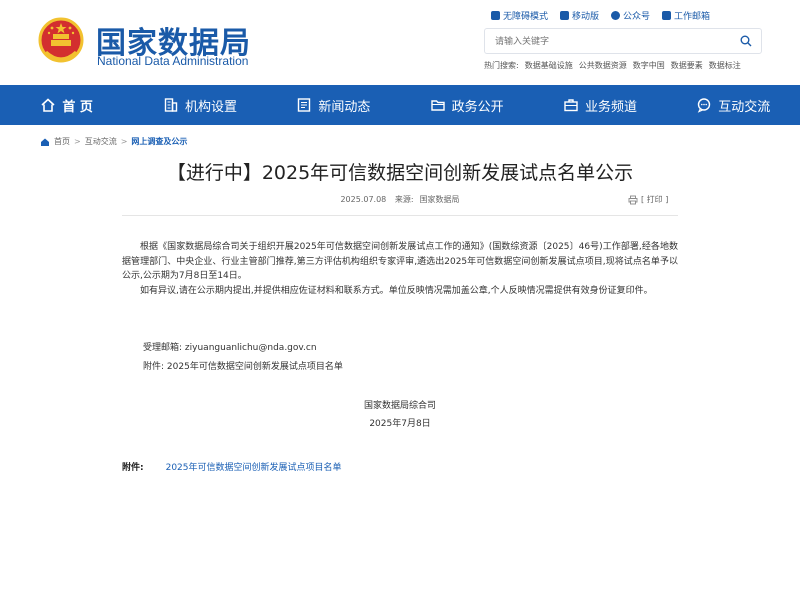  Describe the element at coordinates (610, 107) in the screenshot. I see `nav-label: 业务频道` at that location.